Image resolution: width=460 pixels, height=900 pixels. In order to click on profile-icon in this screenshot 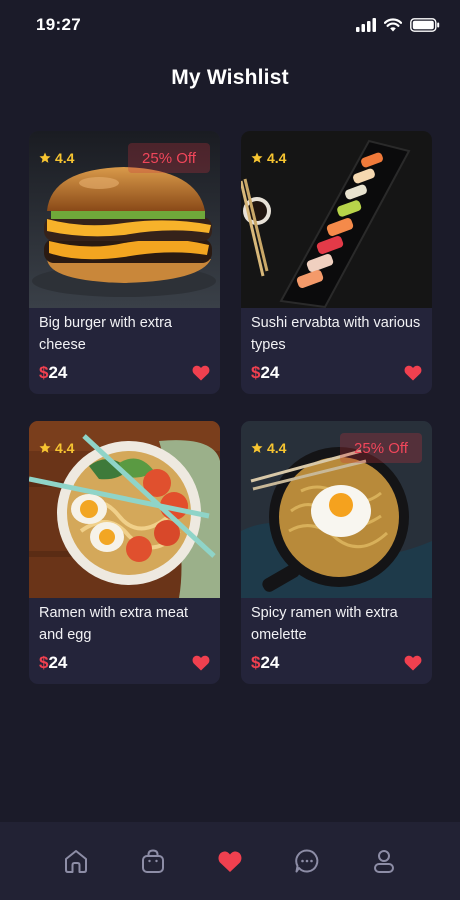, I will do `click(383, 861)`.